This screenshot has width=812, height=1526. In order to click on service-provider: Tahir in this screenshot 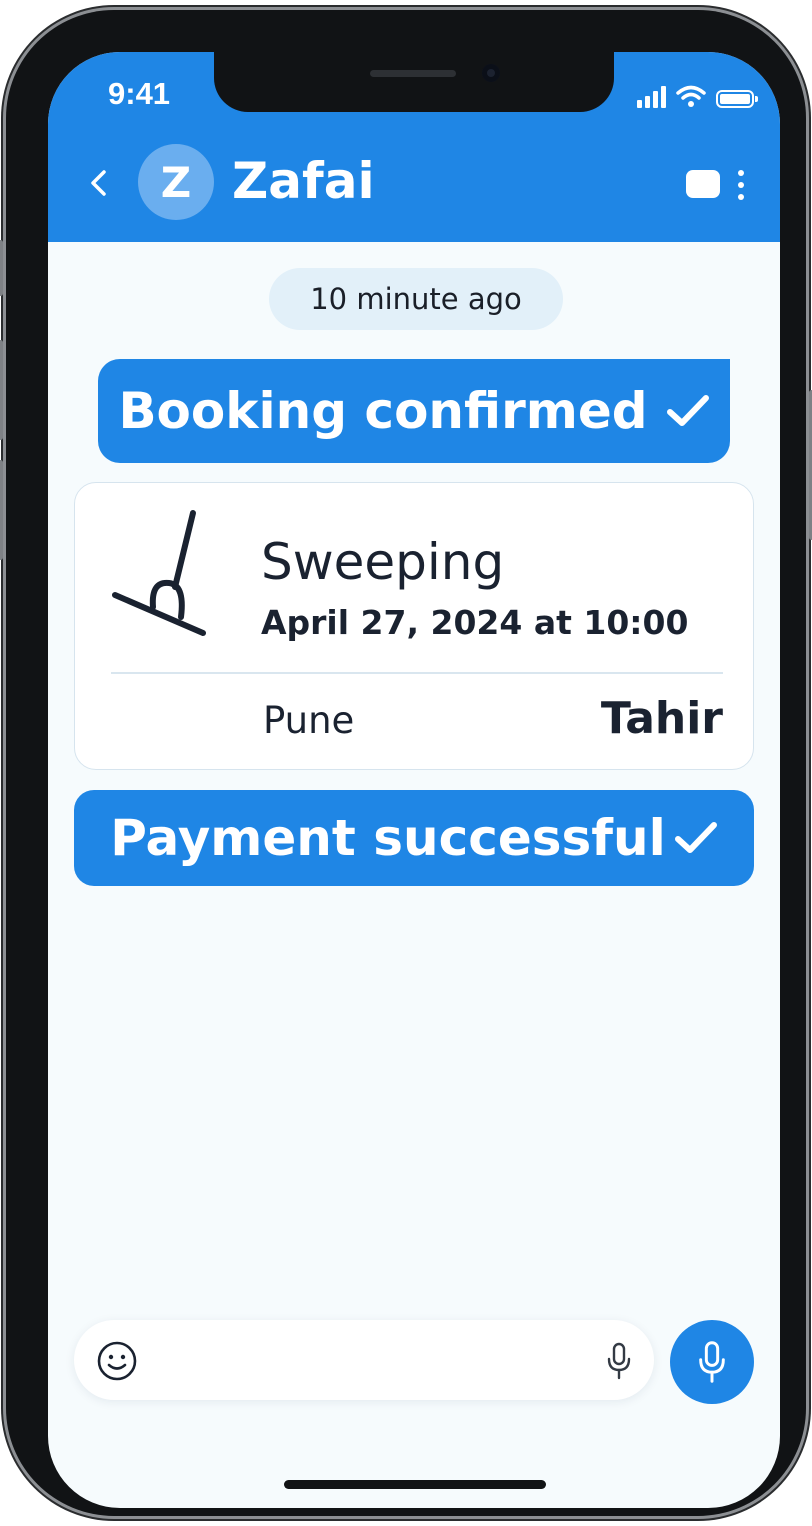, I will do `click(661, 718)`.